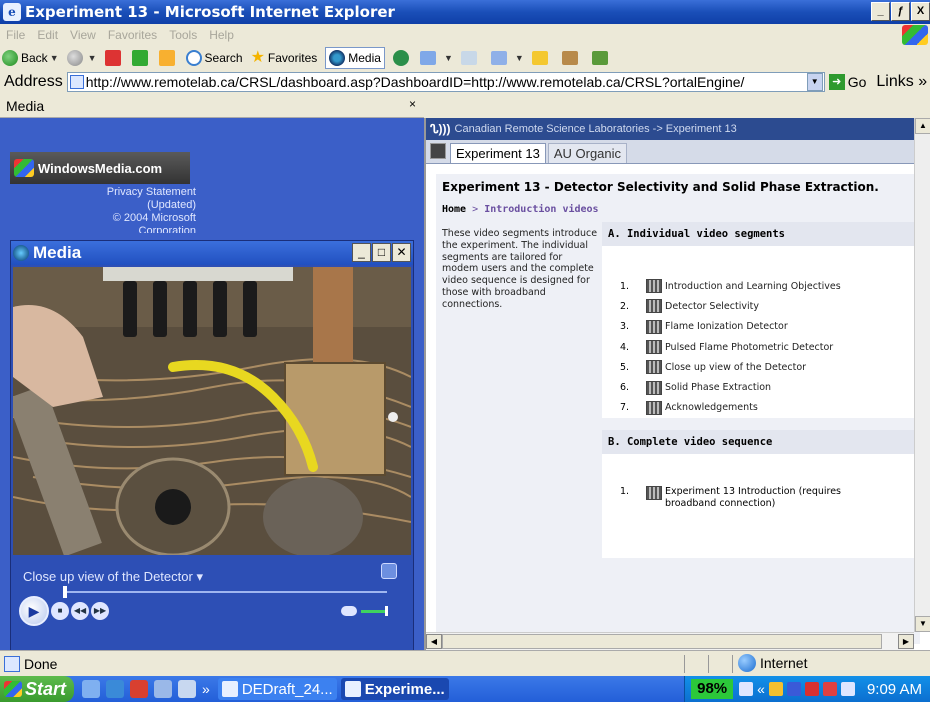 Image resolution: width=930 pixels, height=702 pixels. Describe the element at coordinates (355, 58) in the screenshot. I see `media-button: Media` at that location.